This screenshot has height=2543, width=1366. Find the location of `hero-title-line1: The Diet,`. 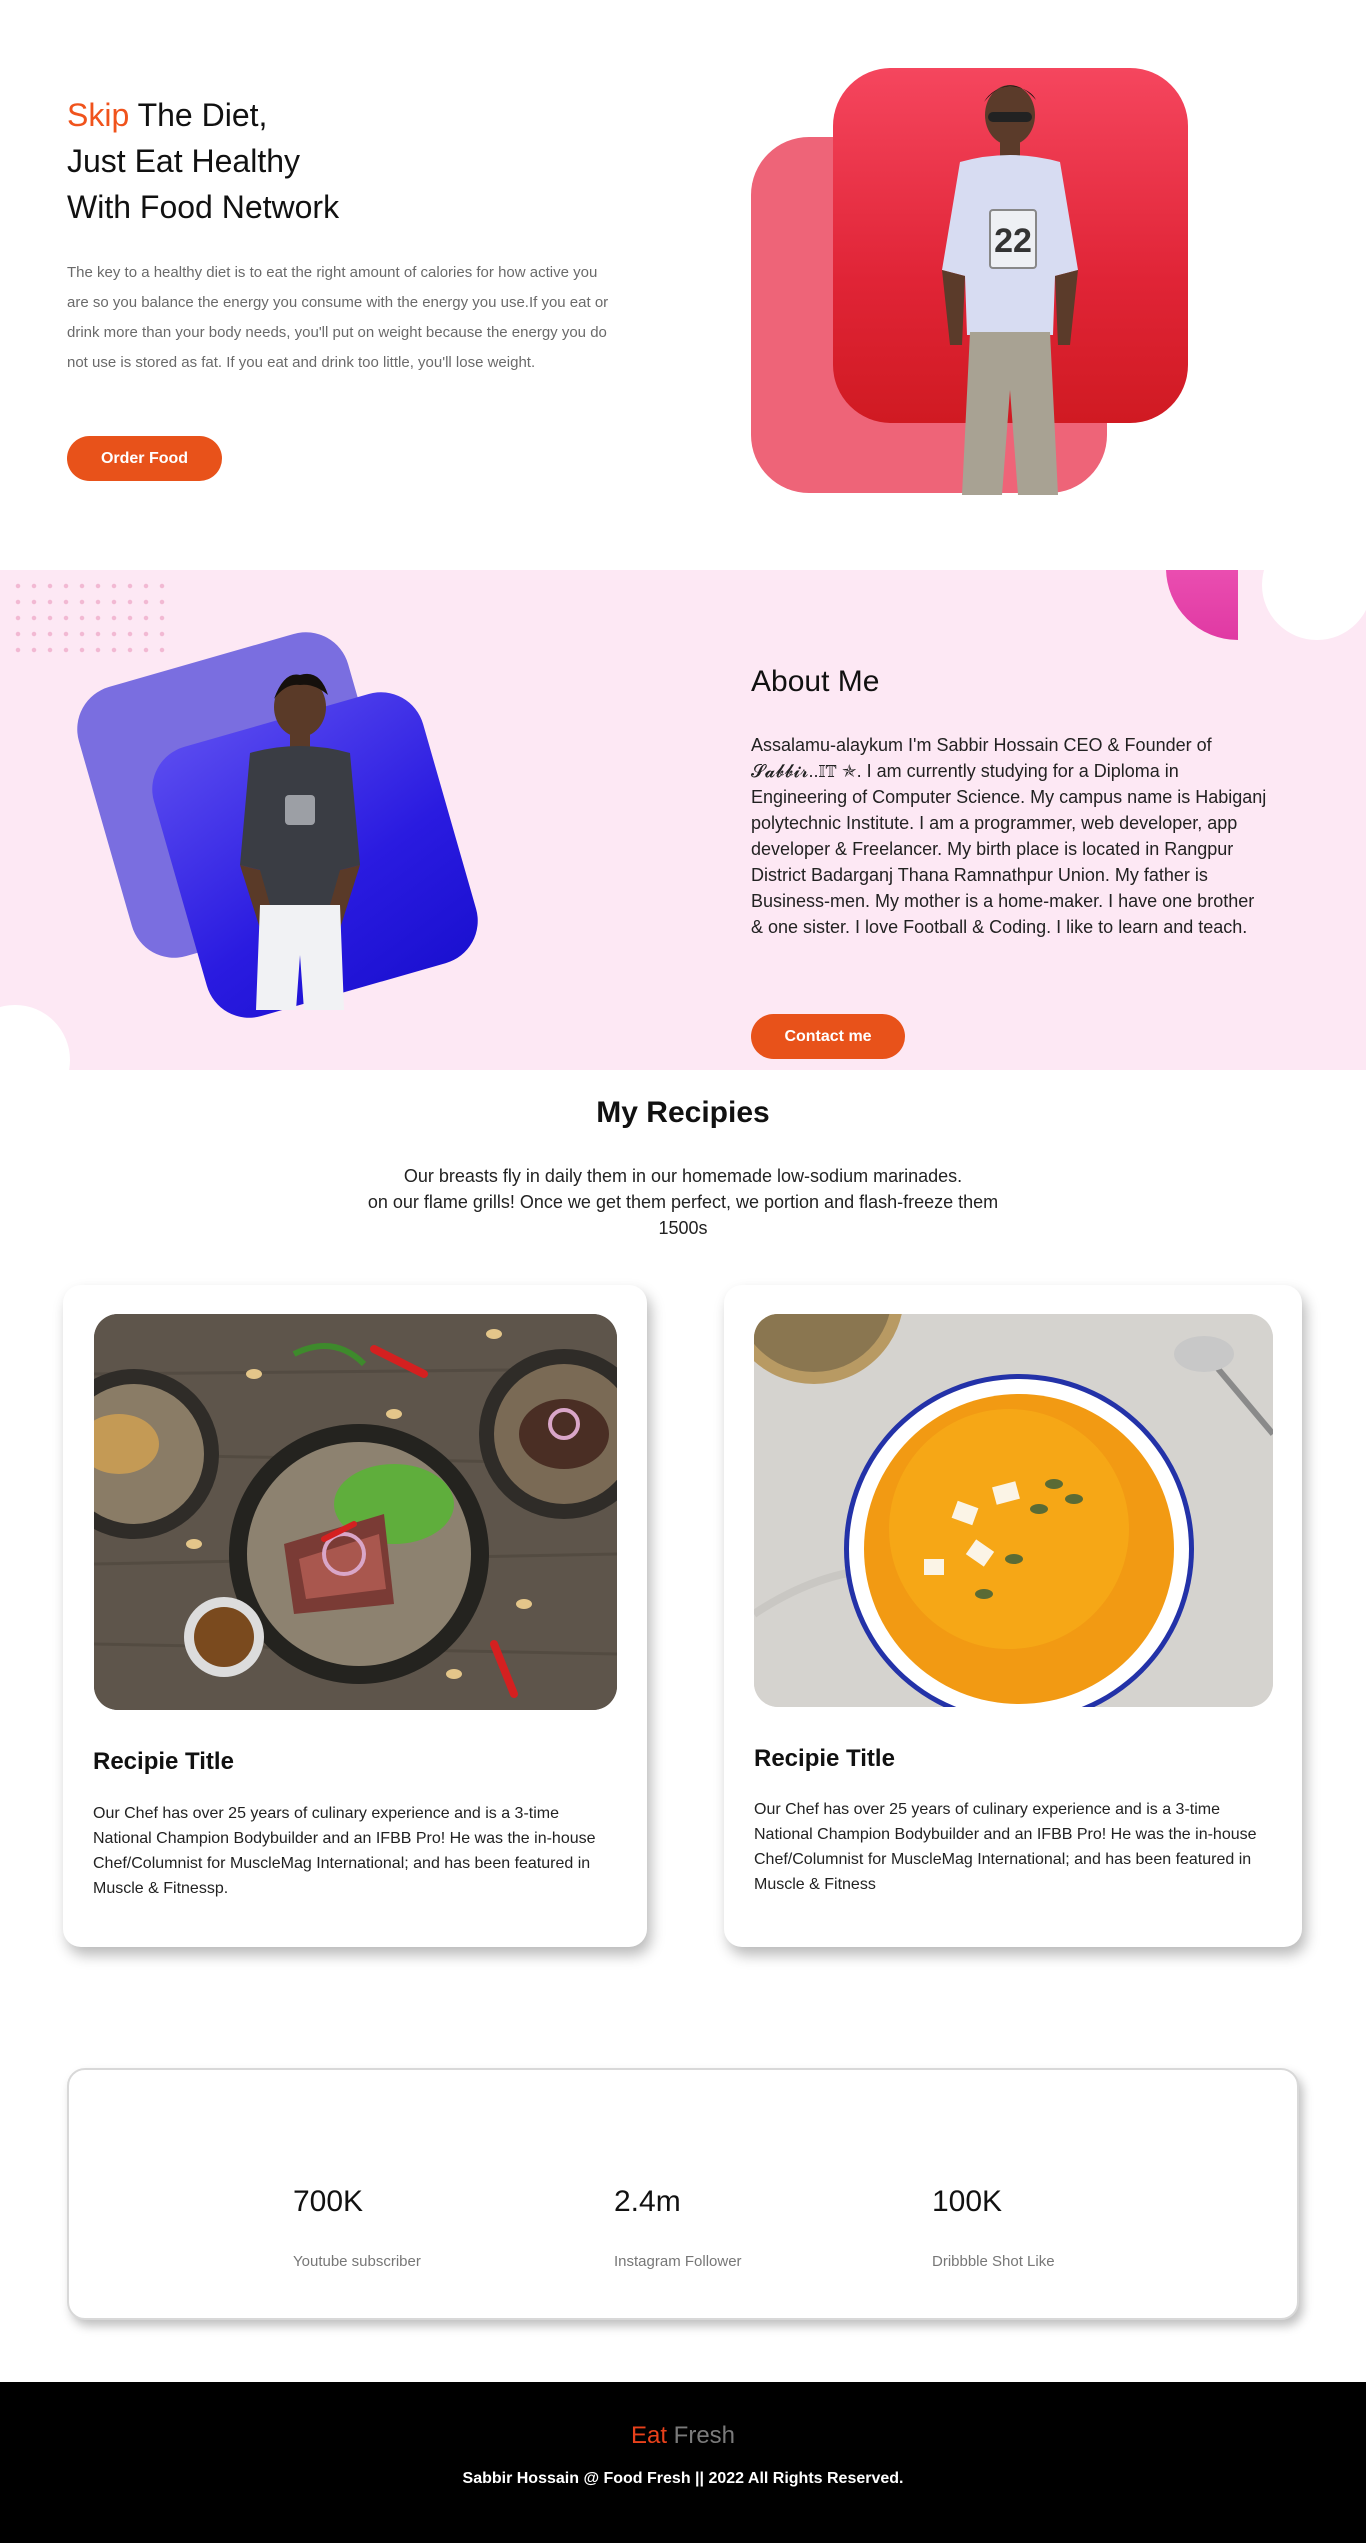

hero-title-line1: The Diet, is located at coordinates (198, 115).